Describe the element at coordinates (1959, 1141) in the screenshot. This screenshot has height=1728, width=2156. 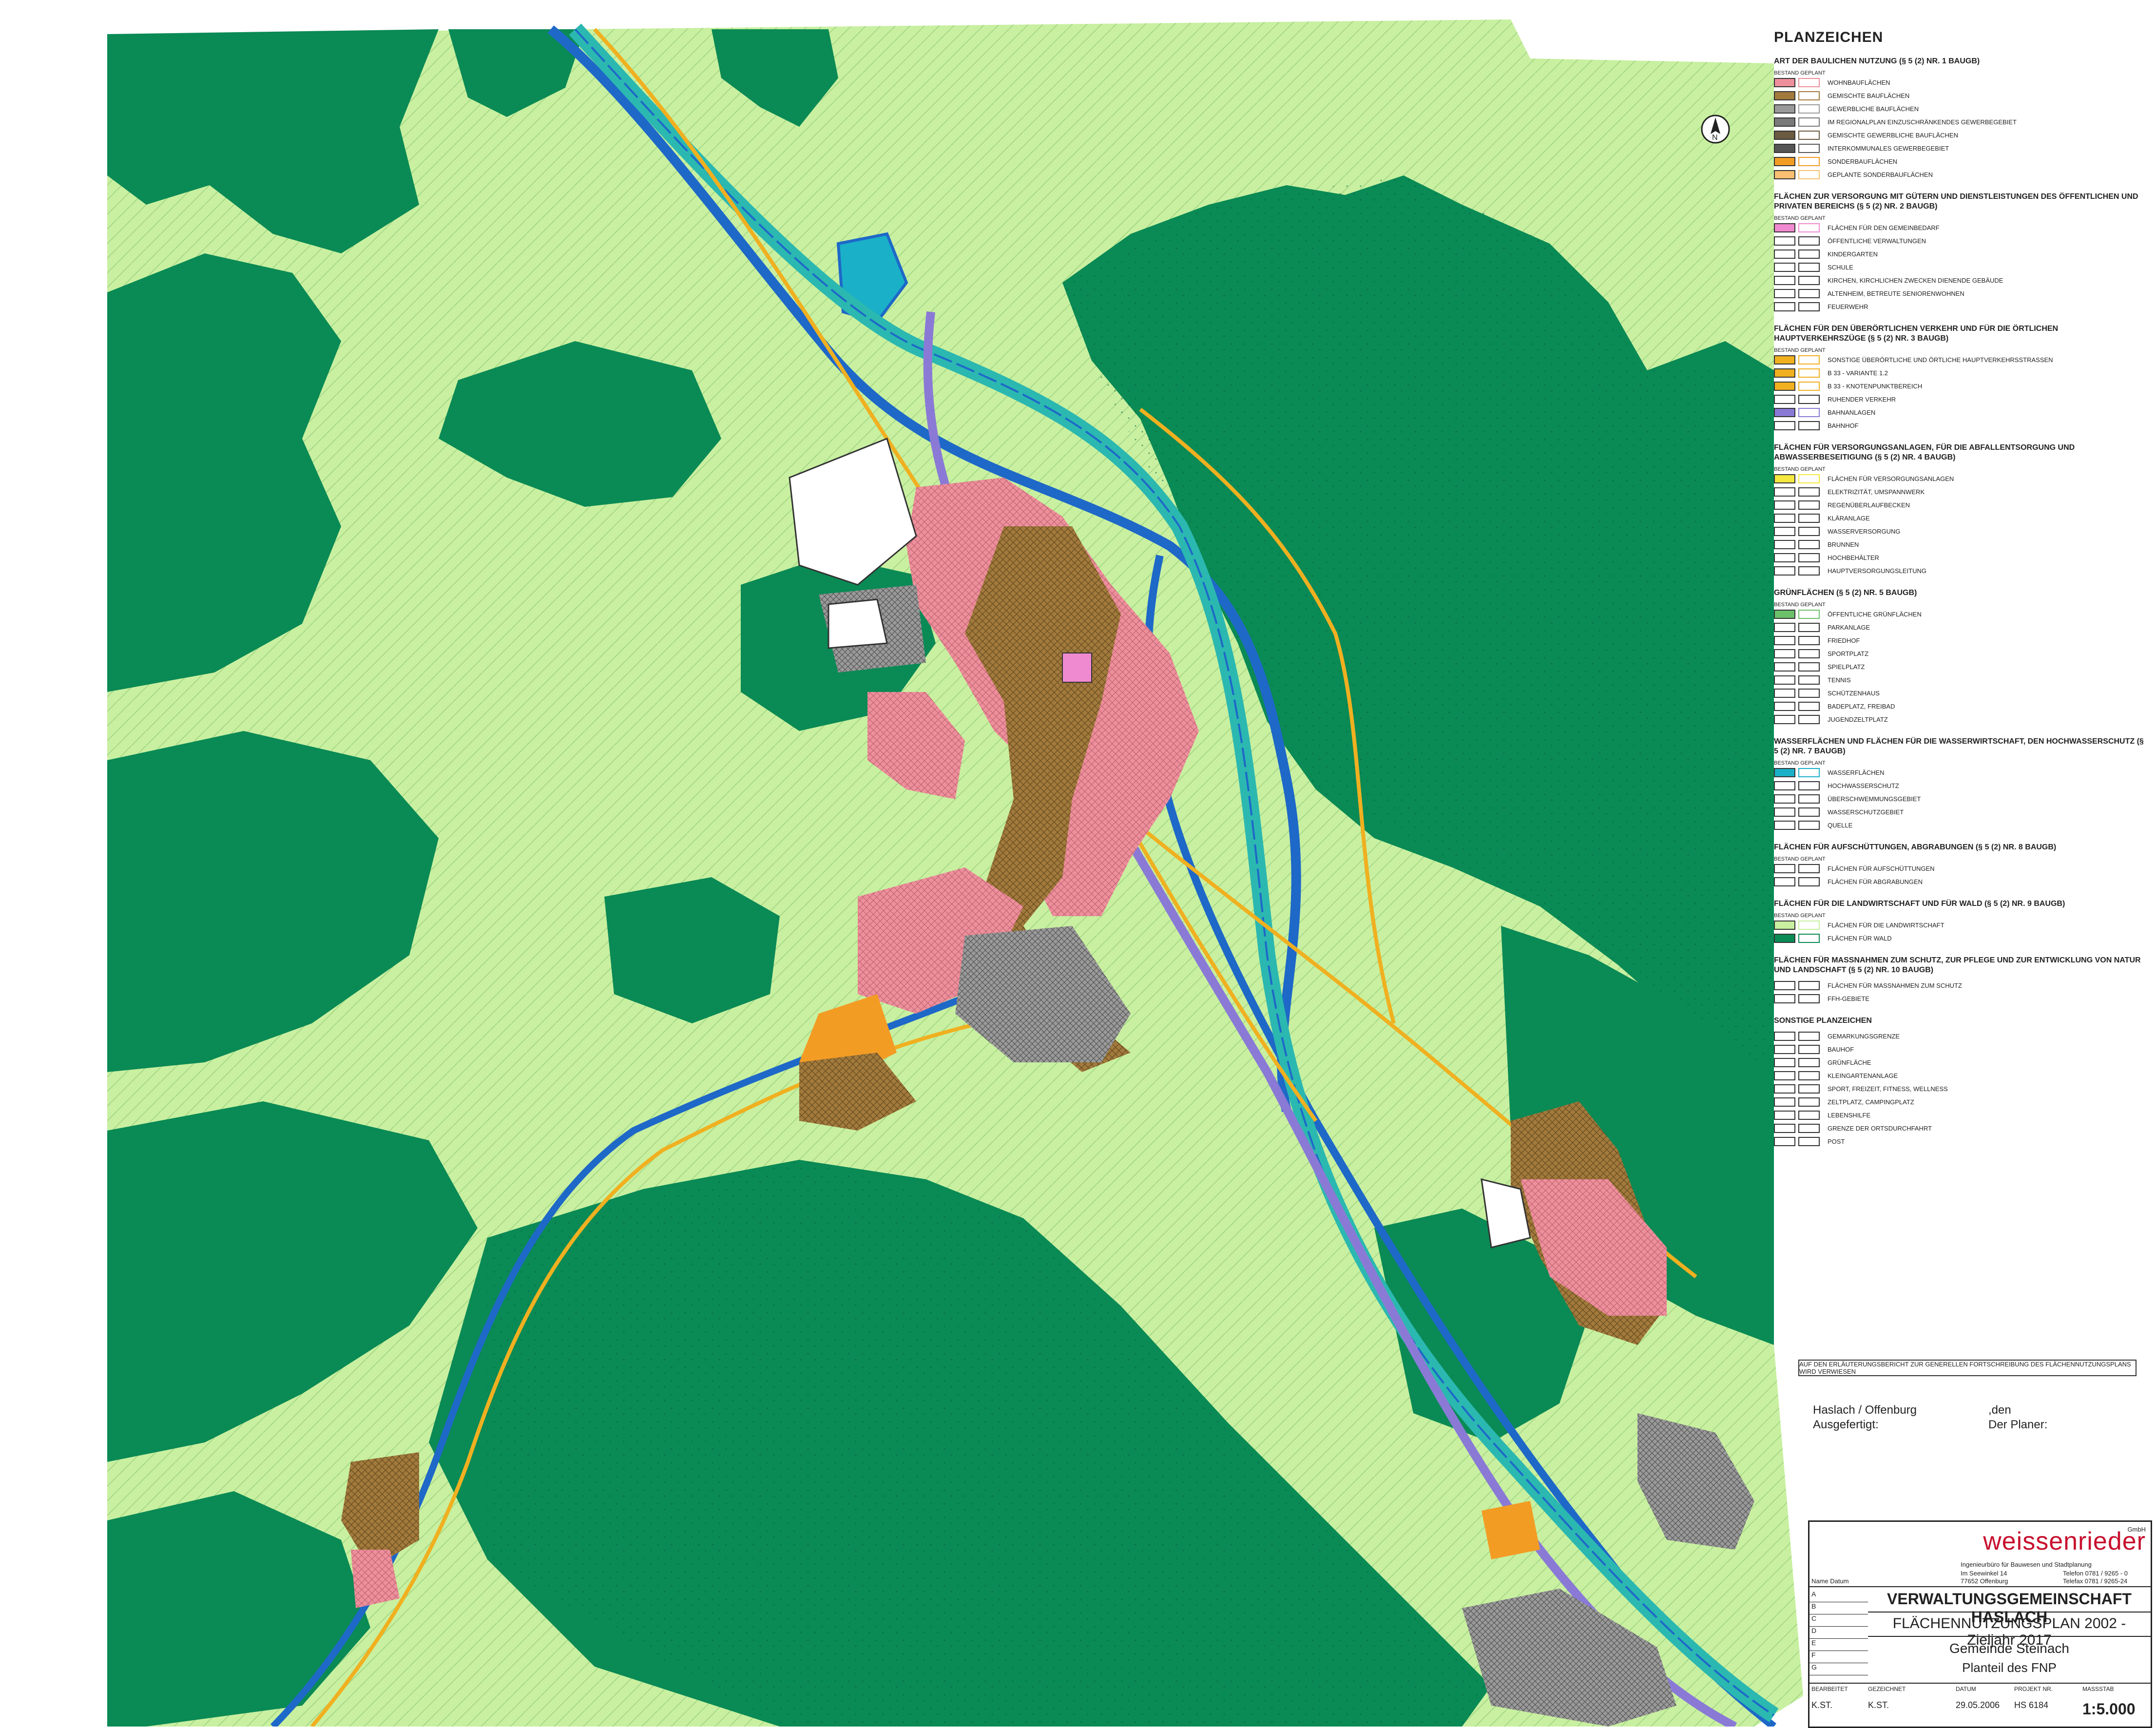
I see `legend-item: POST` at that location.